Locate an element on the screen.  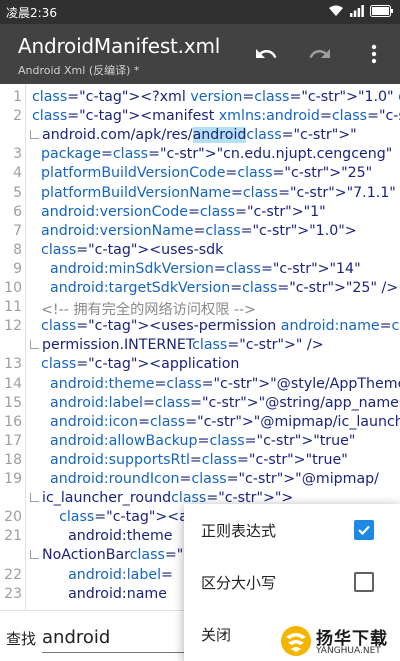
status-time: 凌晨2:36 is located at coordinates (31, 12).